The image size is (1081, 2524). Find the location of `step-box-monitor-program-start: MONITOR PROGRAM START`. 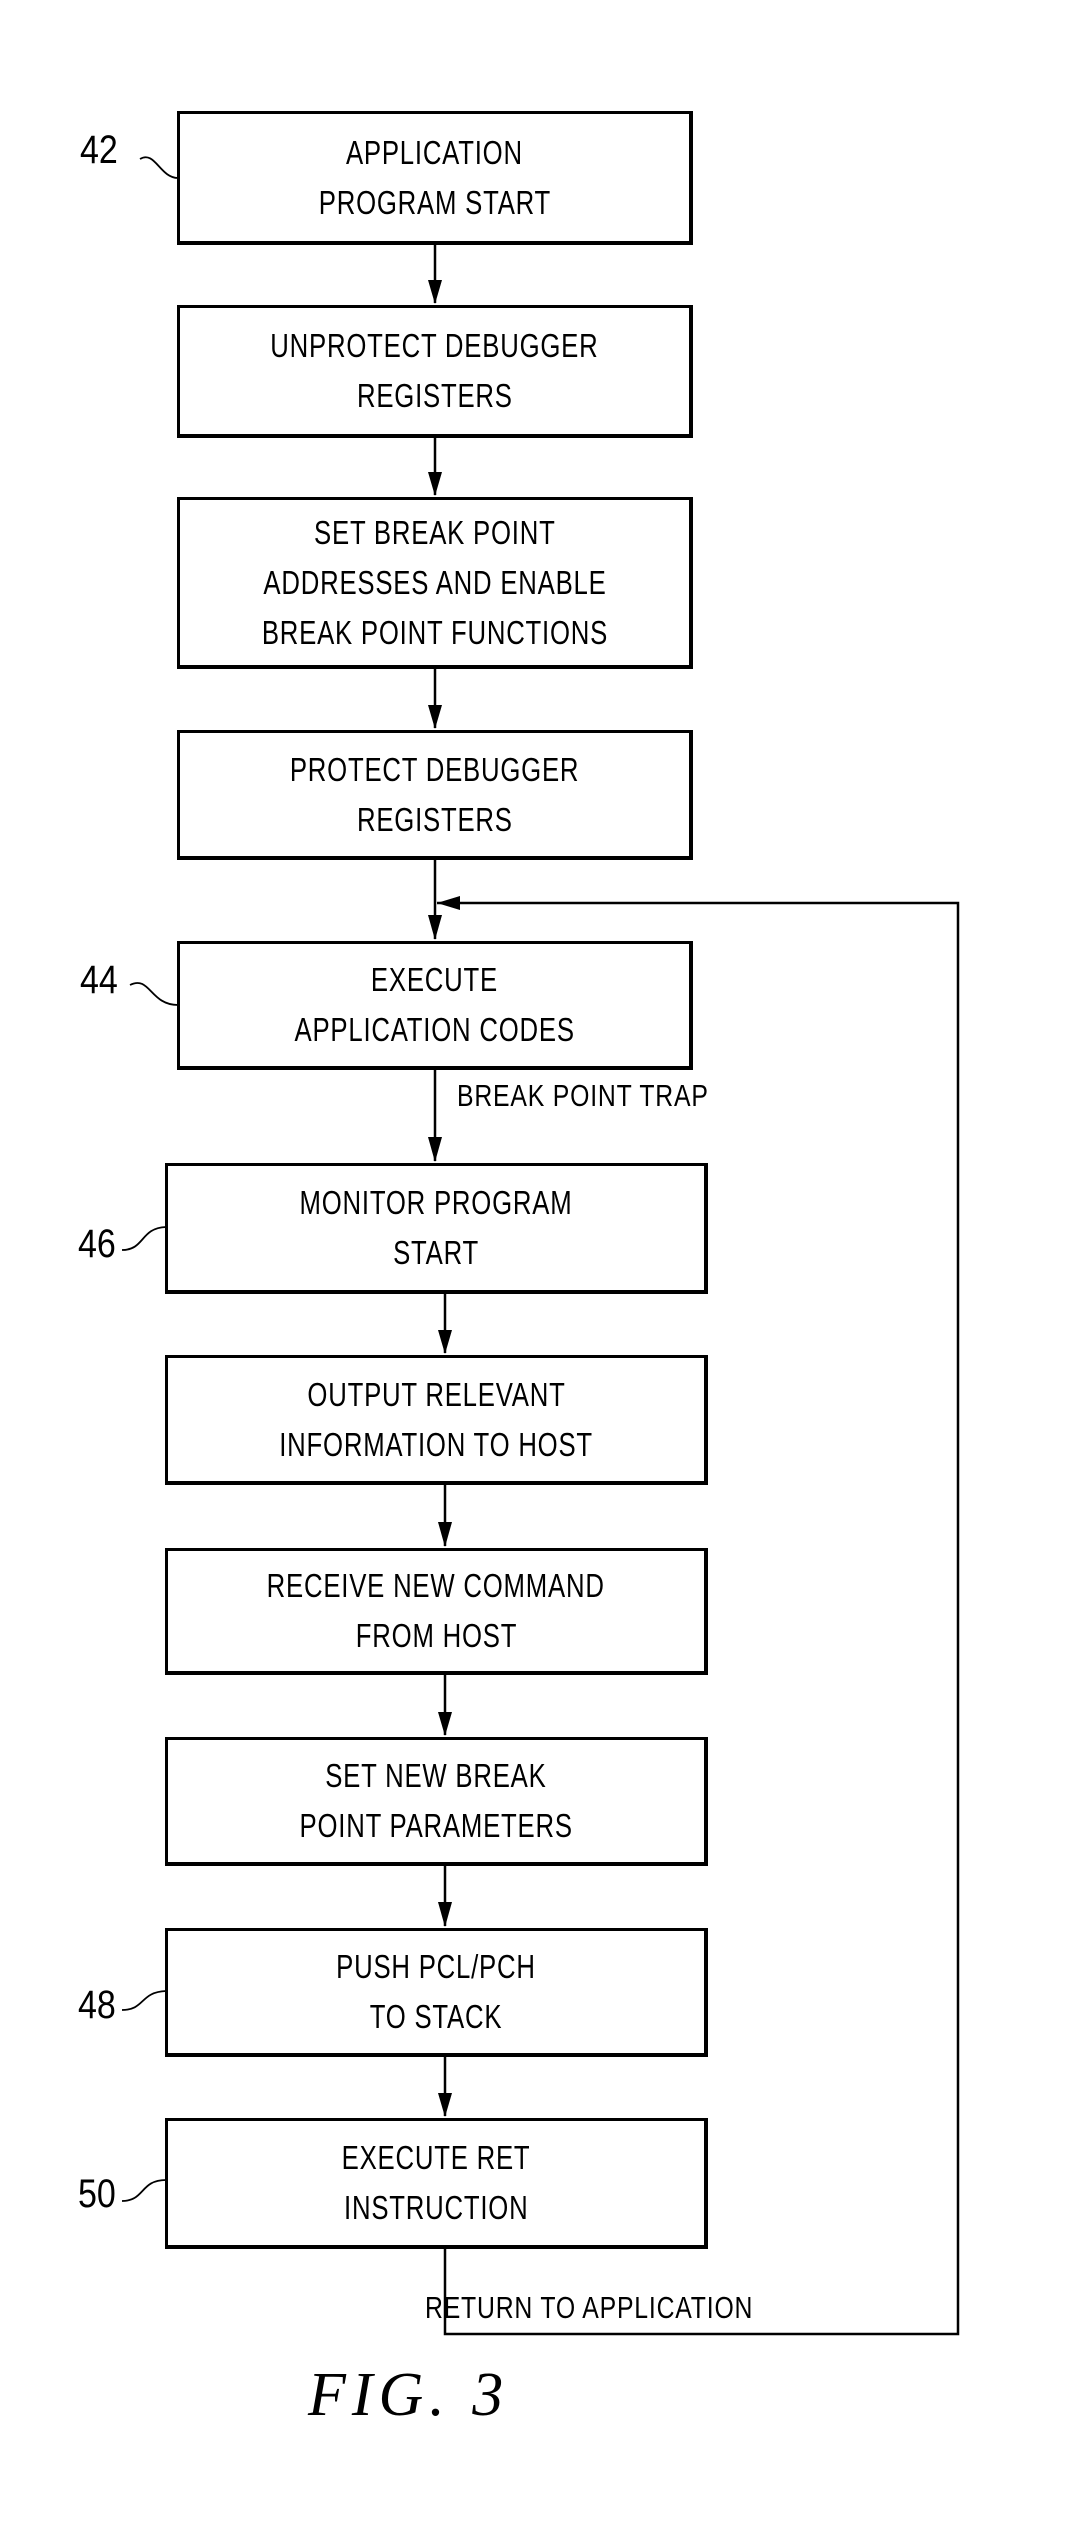

step-box-monitor-program-start: MONITOR PROGRAM START is located at coordinates (436, 1228).